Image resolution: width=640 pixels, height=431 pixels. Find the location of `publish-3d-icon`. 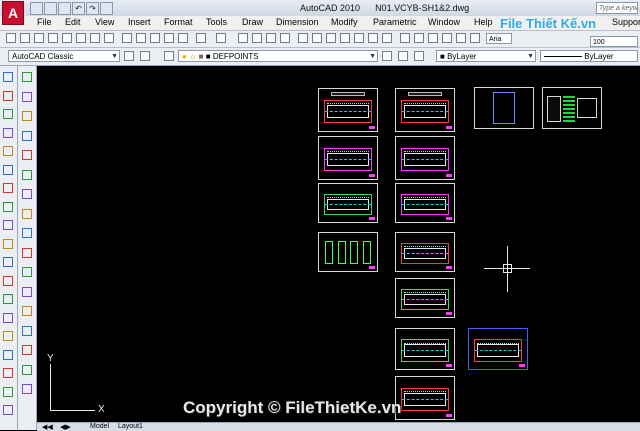

publish-3d-icon is located at coordinates (109, 38).